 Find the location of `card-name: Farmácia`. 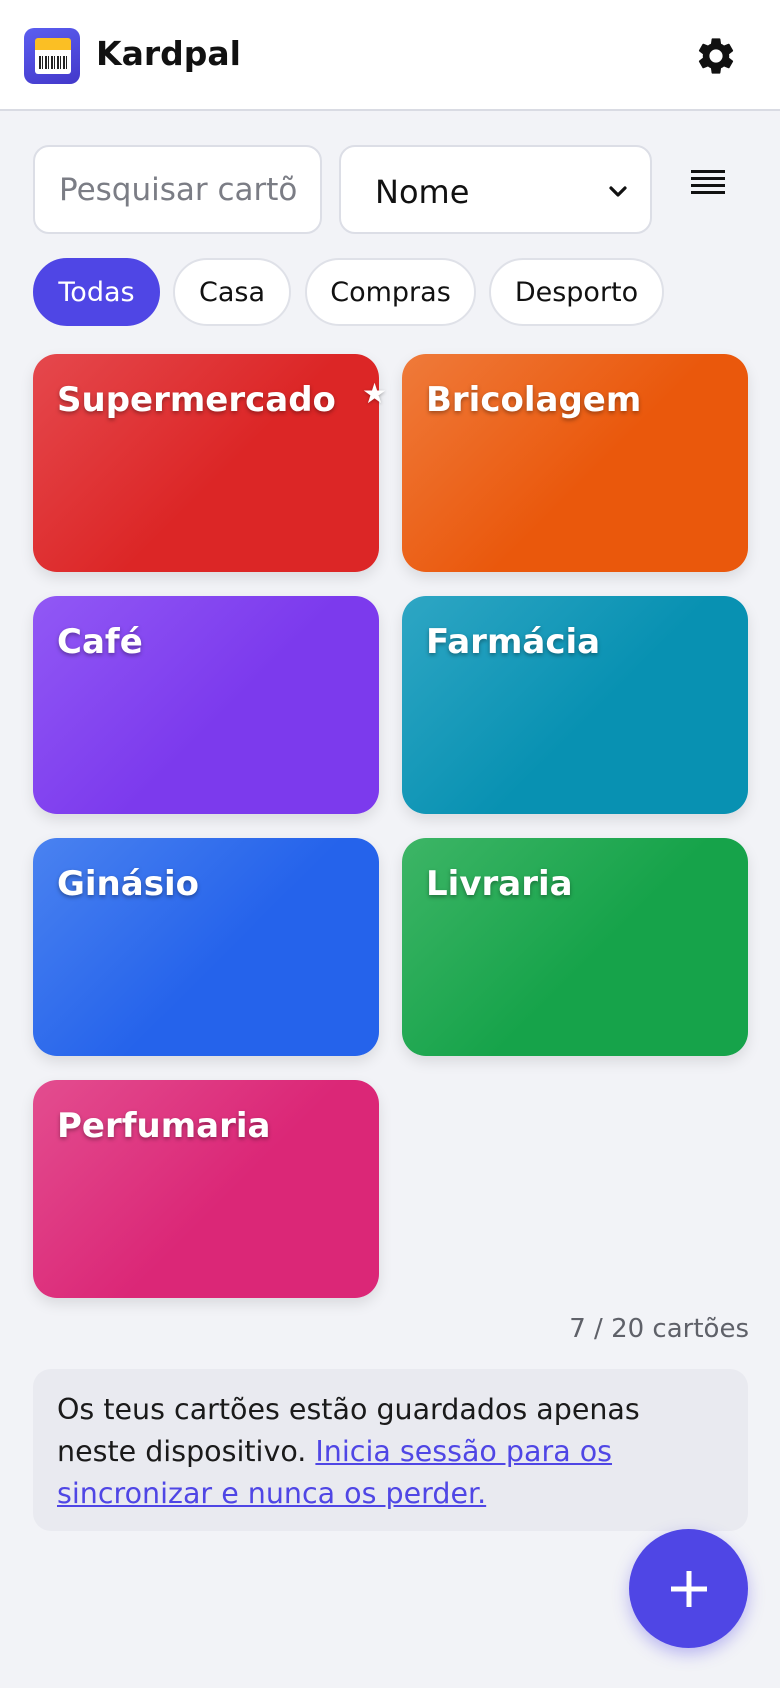

card-name: Farmácia is located at coordinates (513, 642).